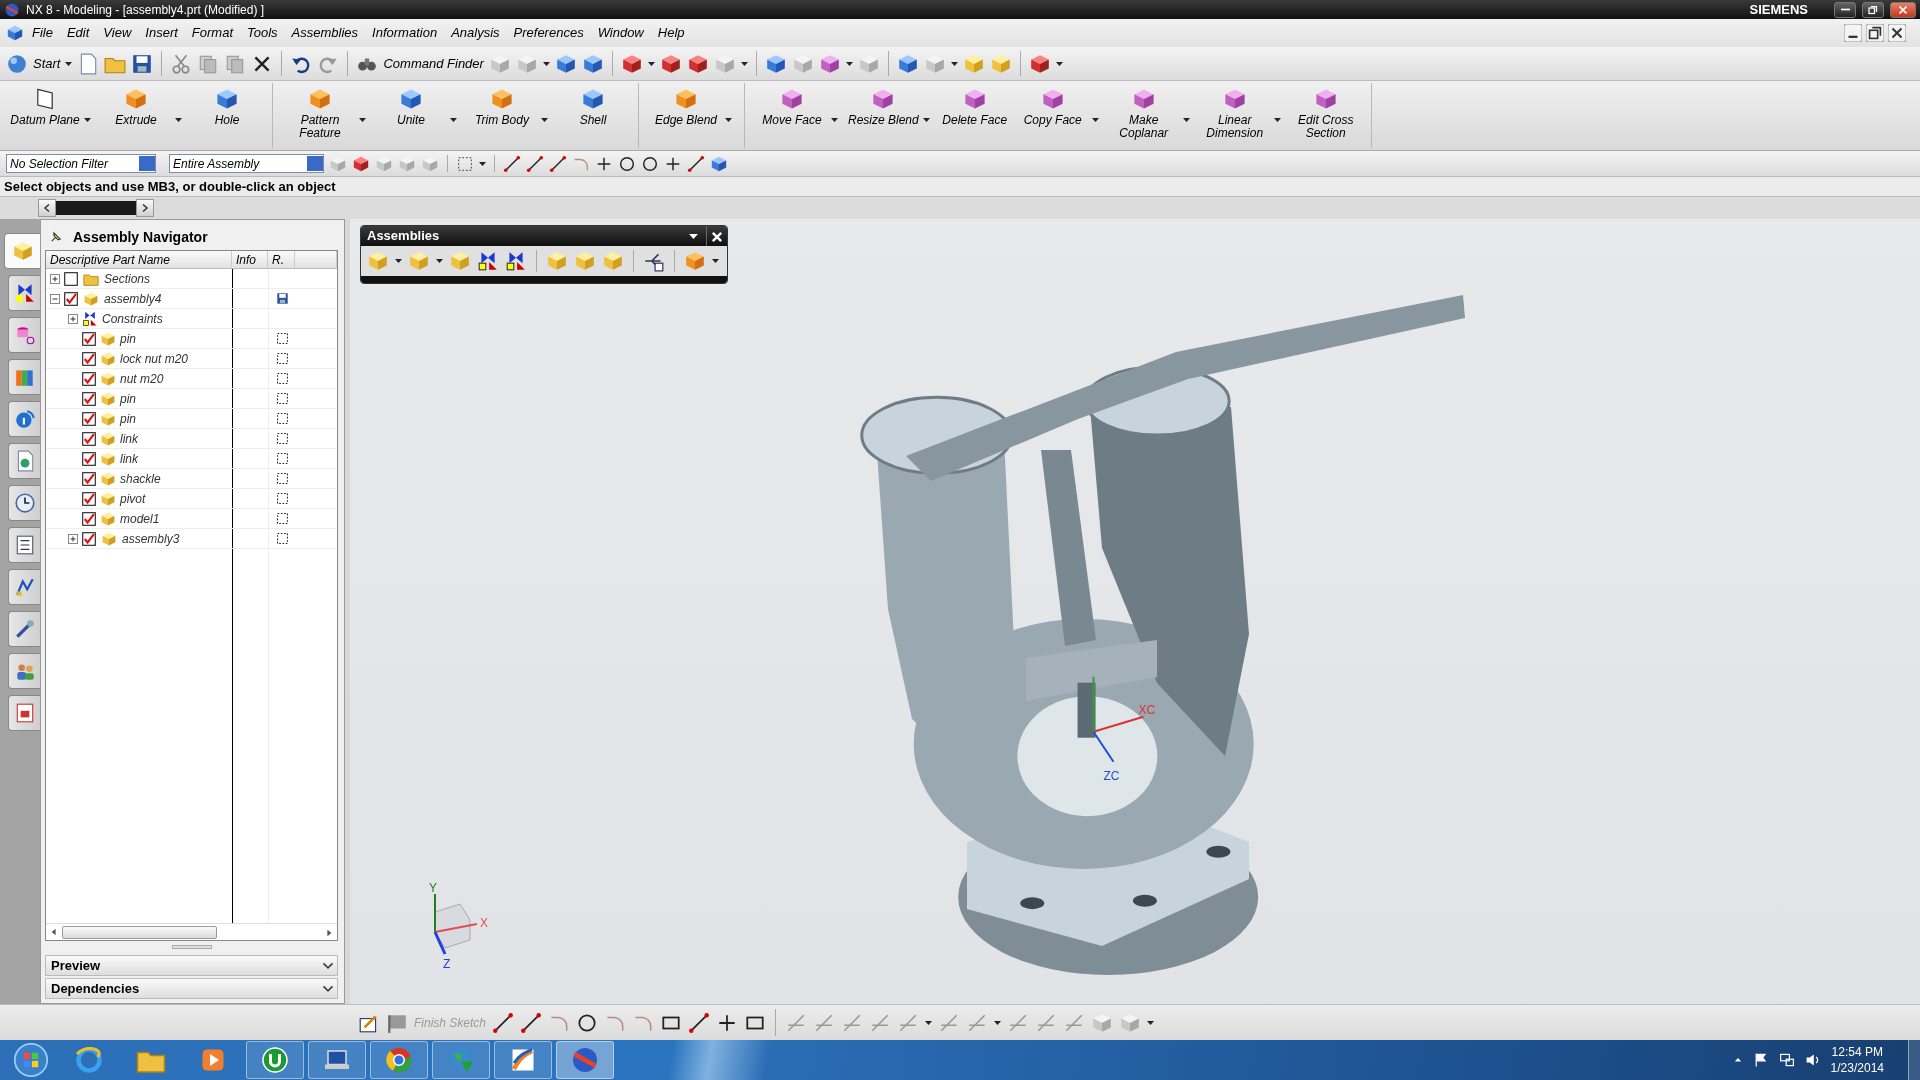 The image size is (1920, 1080). Describe the element at coordinates (620, 33) in the screenshot. I see `menu-item: Window` at that location.